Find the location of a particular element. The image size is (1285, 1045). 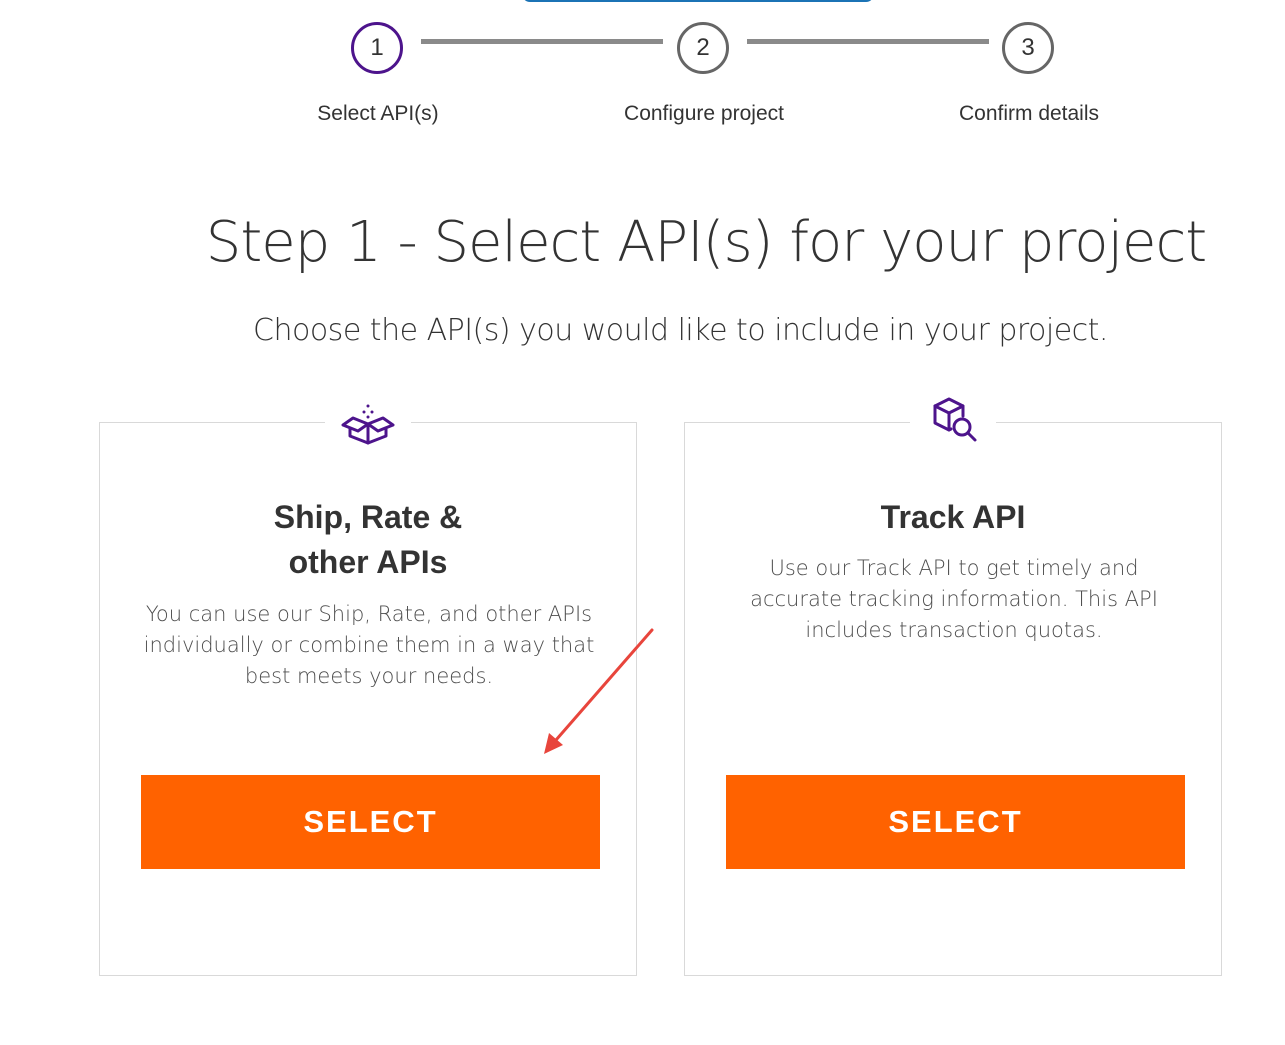

step-1-number: 1 is located at coordinates (377, 47).